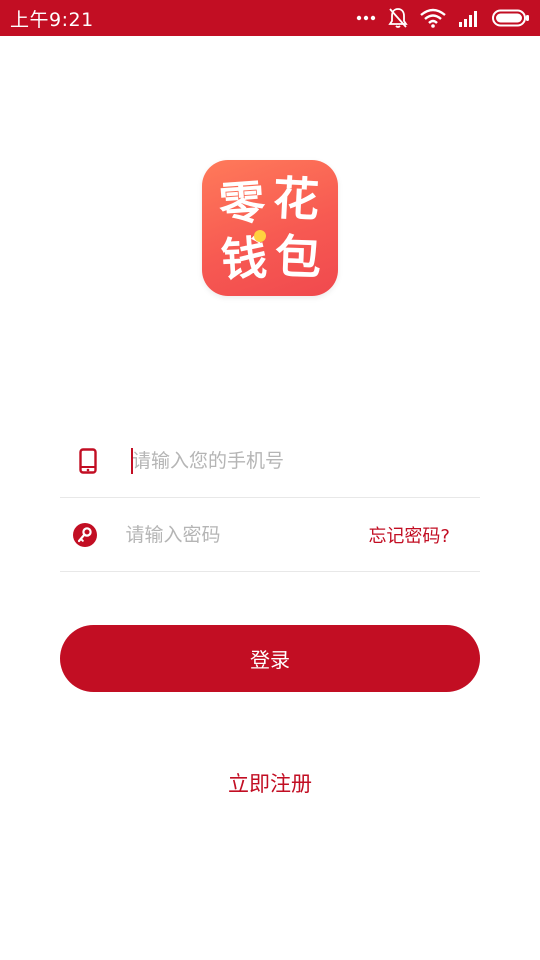  What do you see at coordinates (270, 18) in the screenshot?
I see `status-bar: 上午9:21` at bounding box center [270, 18].